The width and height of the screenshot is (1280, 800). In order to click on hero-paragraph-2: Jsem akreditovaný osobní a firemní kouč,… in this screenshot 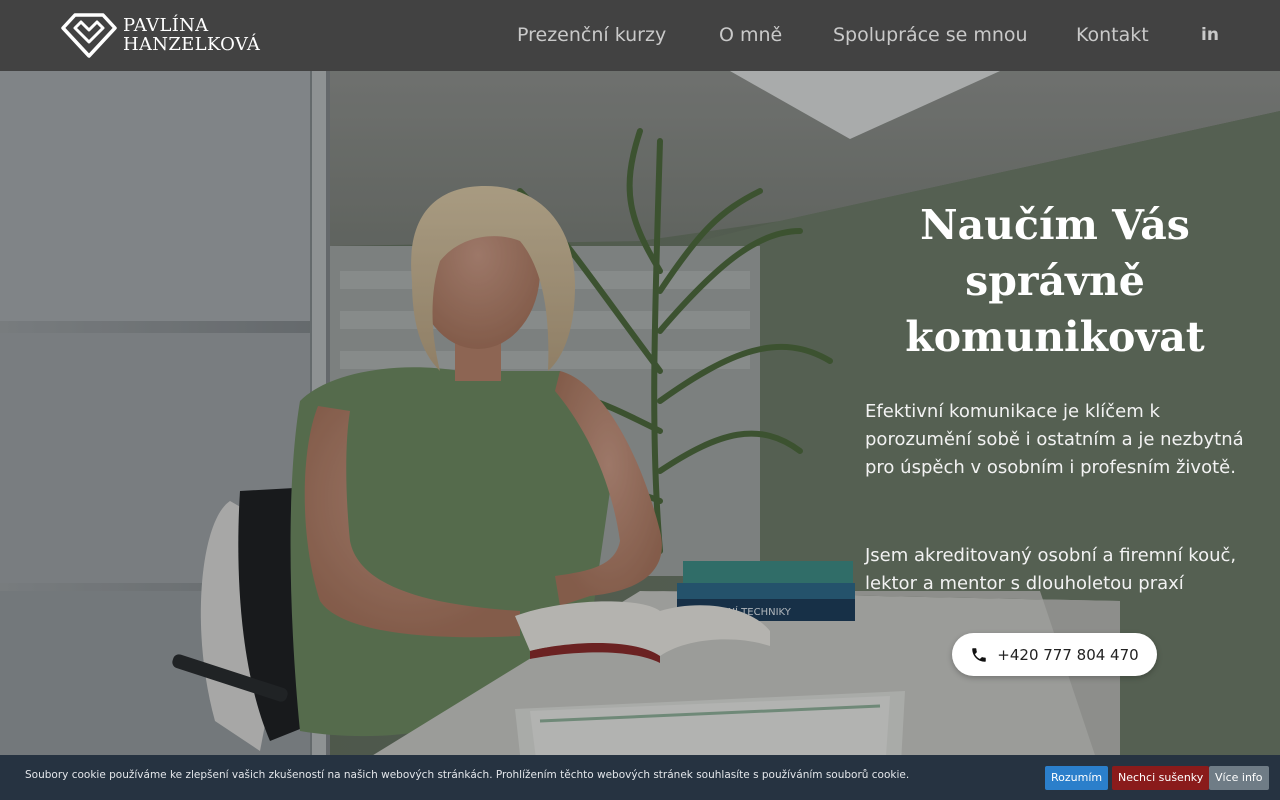, I will do `click(1051, 569)`.